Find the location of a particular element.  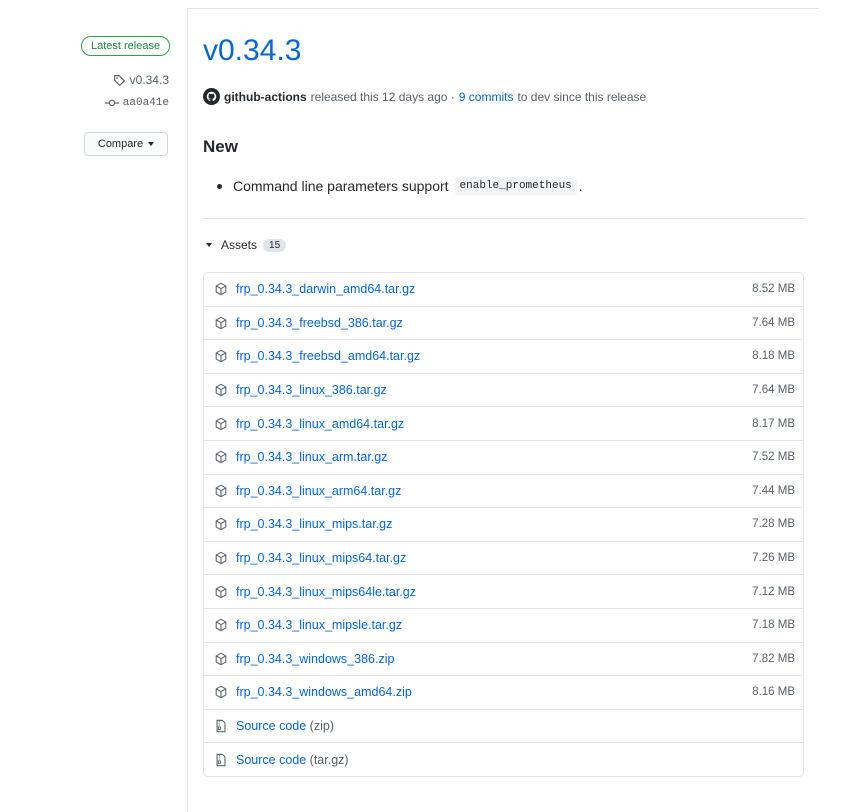

commit-sha: aa0a41e is located at coordinates (145, 103).